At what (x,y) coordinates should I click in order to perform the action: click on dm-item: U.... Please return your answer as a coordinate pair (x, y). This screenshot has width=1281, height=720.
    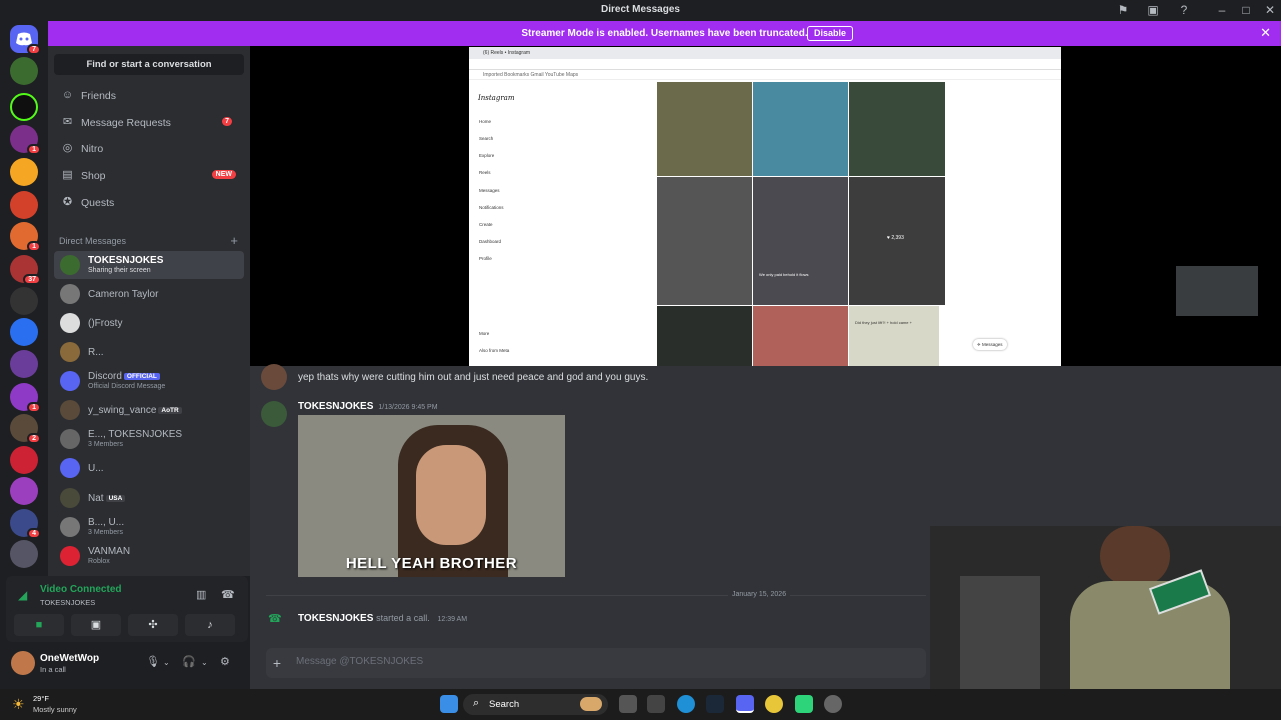
    Looking at the image, I should click on (149, 468).